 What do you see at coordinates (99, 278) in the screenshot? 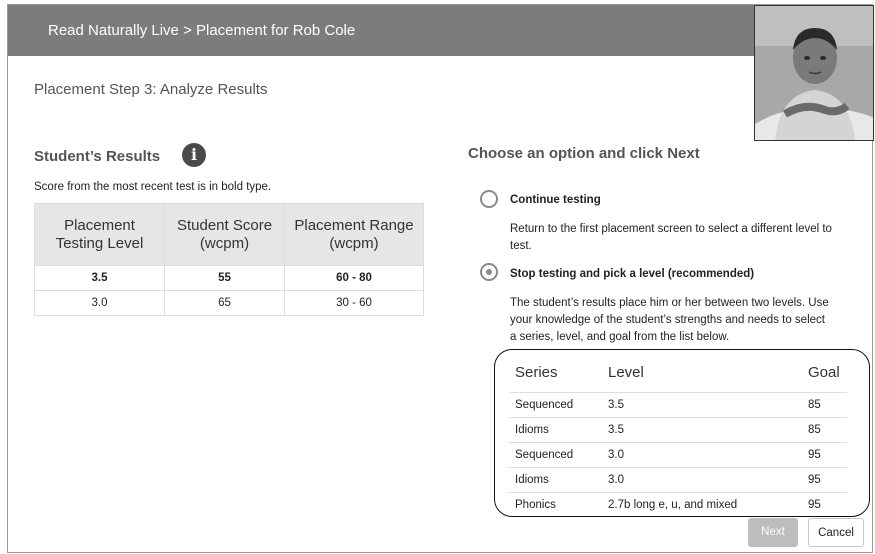
I see `cell-level: 3.5` at bounding box center [99, 278].